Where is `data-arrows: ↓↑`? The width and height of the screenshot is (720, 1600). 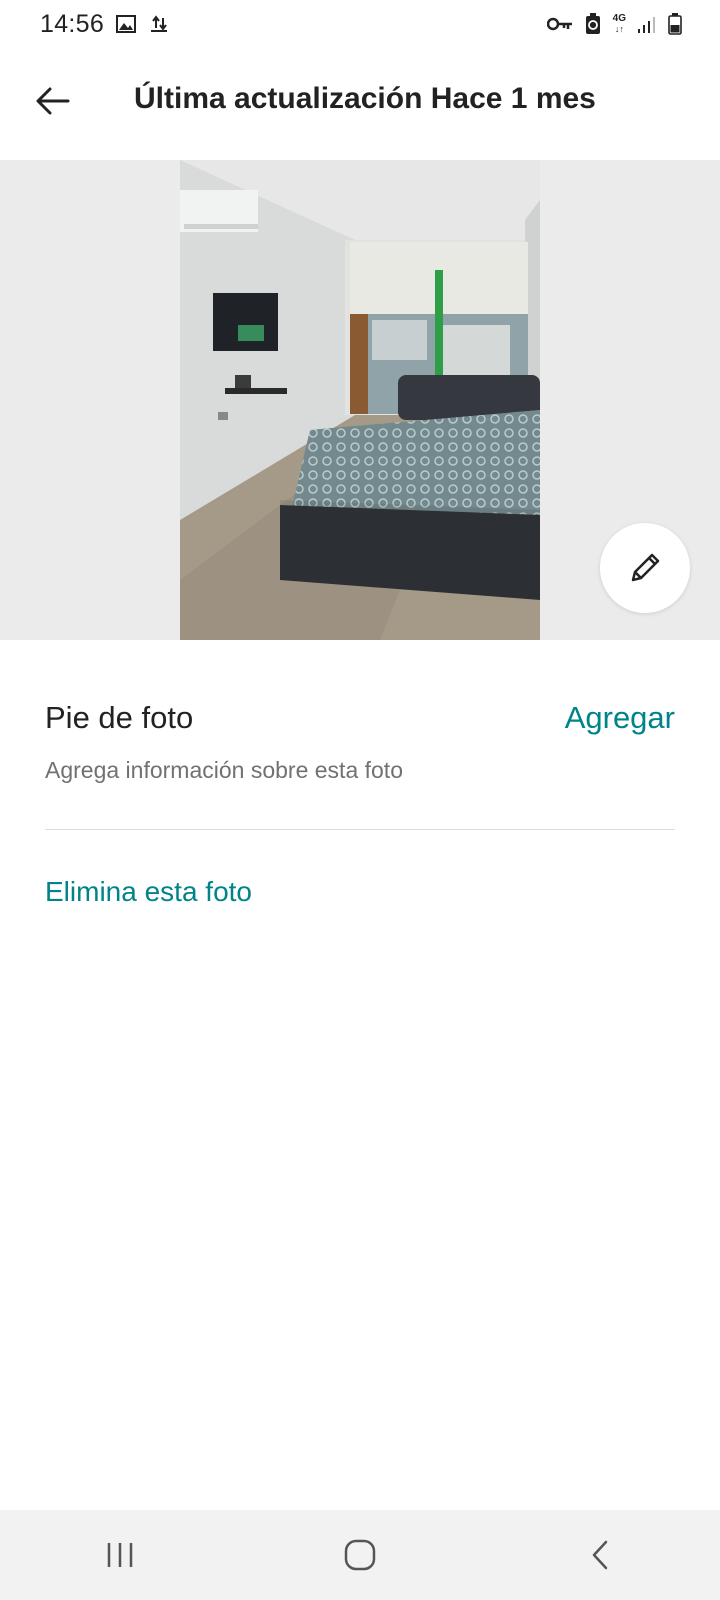
data-arrows: ↓↑ is located at coordinates (619, 29).